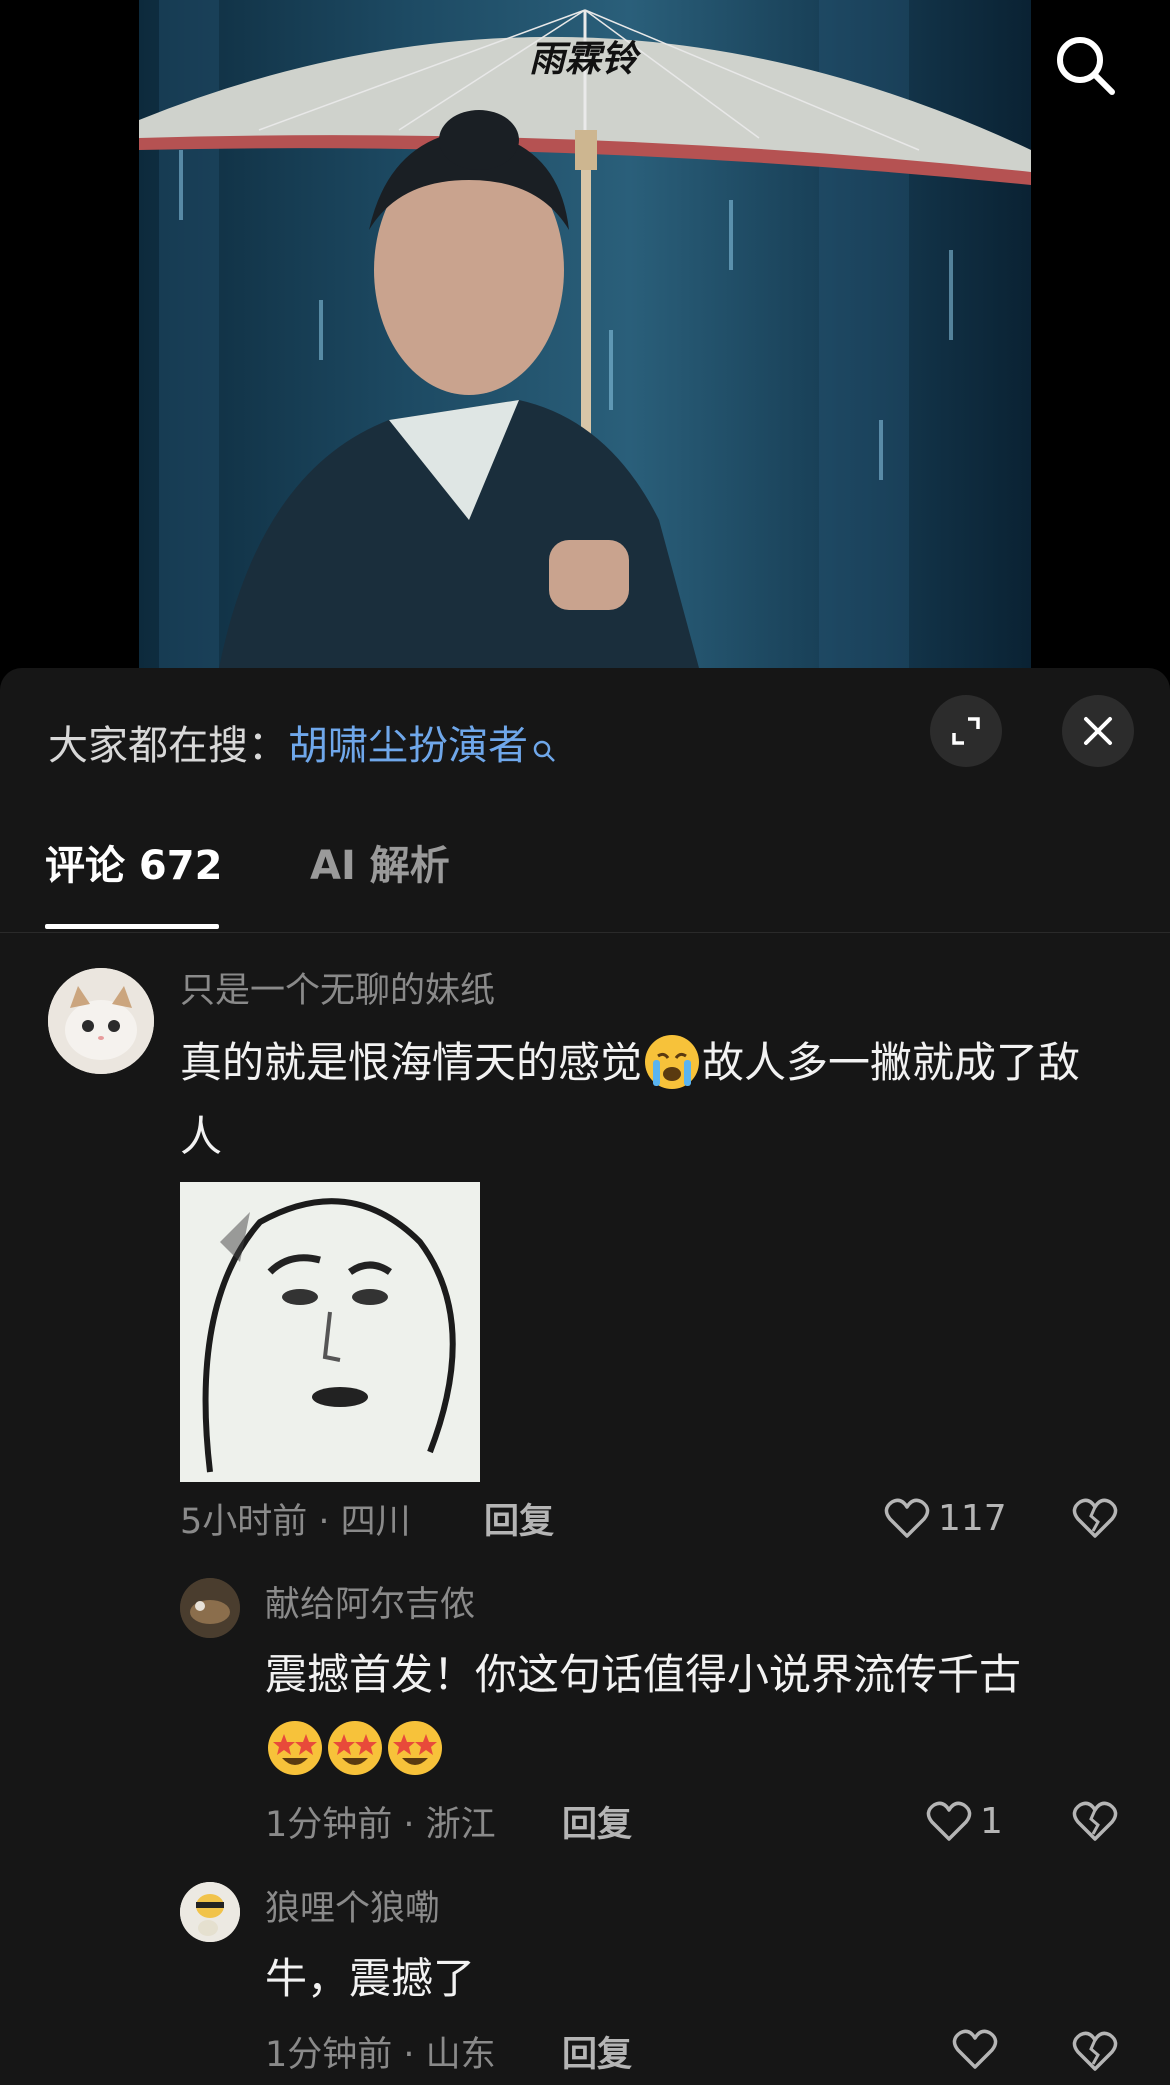  I want to click on meme-sticker, so click(330, 1332).